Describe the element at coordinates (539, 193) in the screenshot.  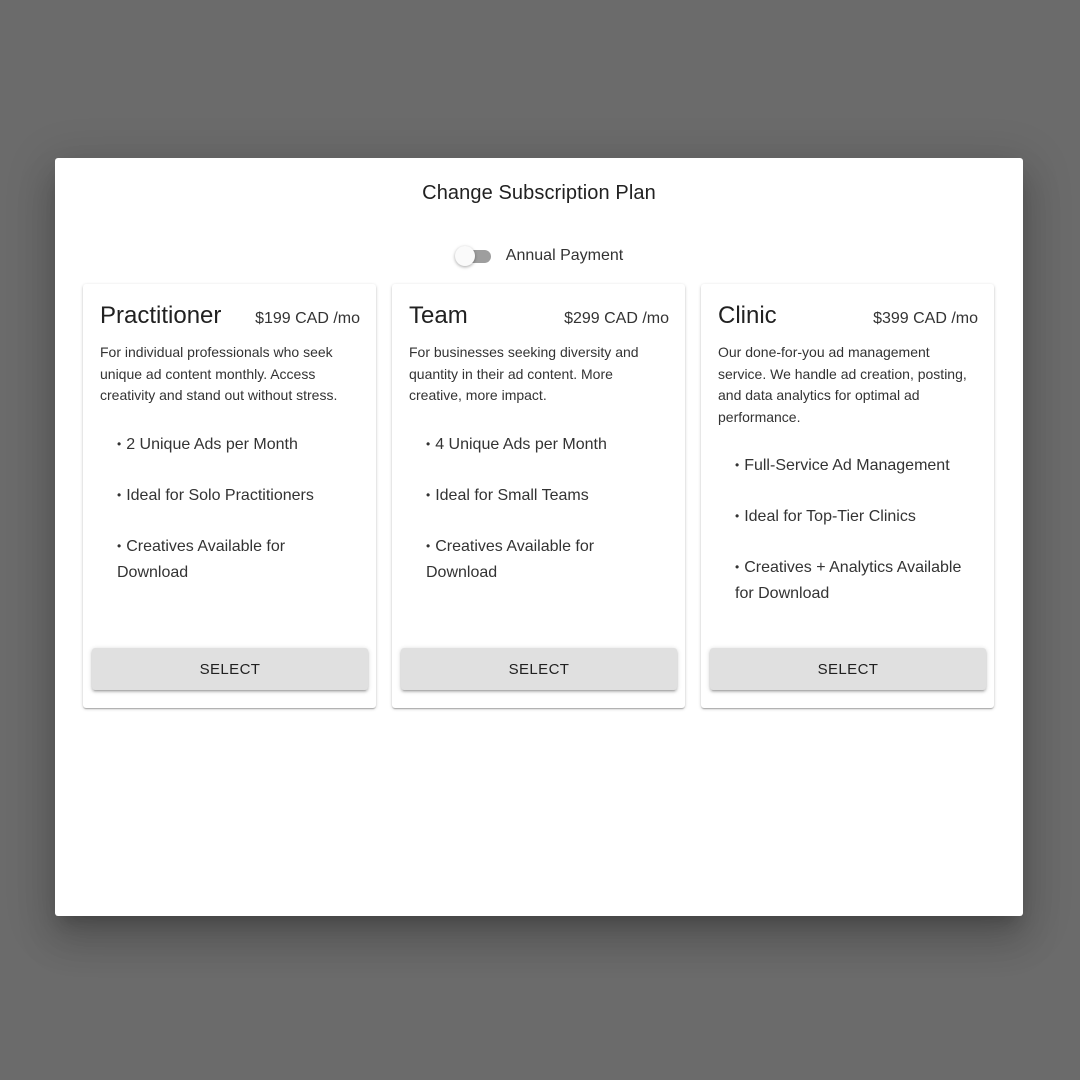
I see `dialog-title: Change Subscription Plan` at that location.